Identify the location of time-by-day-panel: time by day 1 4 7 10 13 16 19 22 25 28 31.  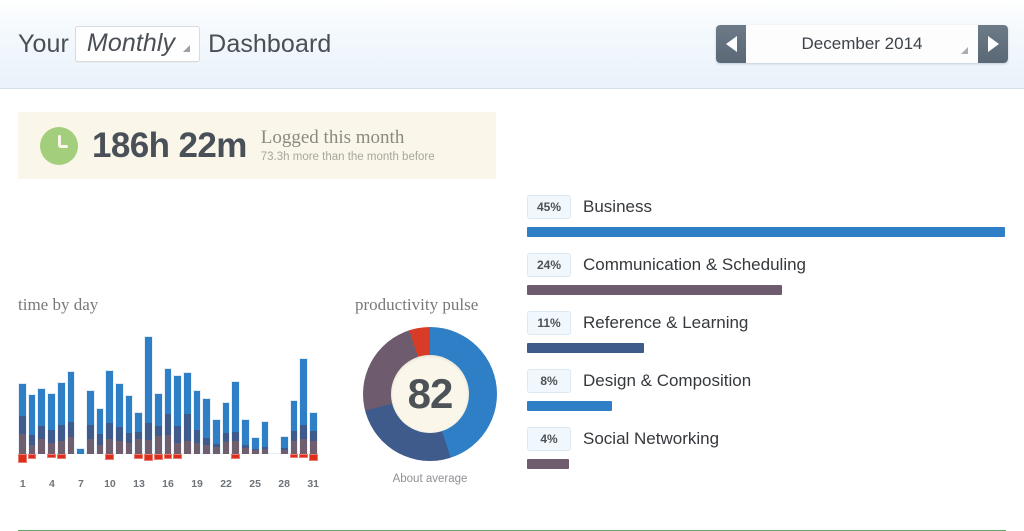
(178, 394).